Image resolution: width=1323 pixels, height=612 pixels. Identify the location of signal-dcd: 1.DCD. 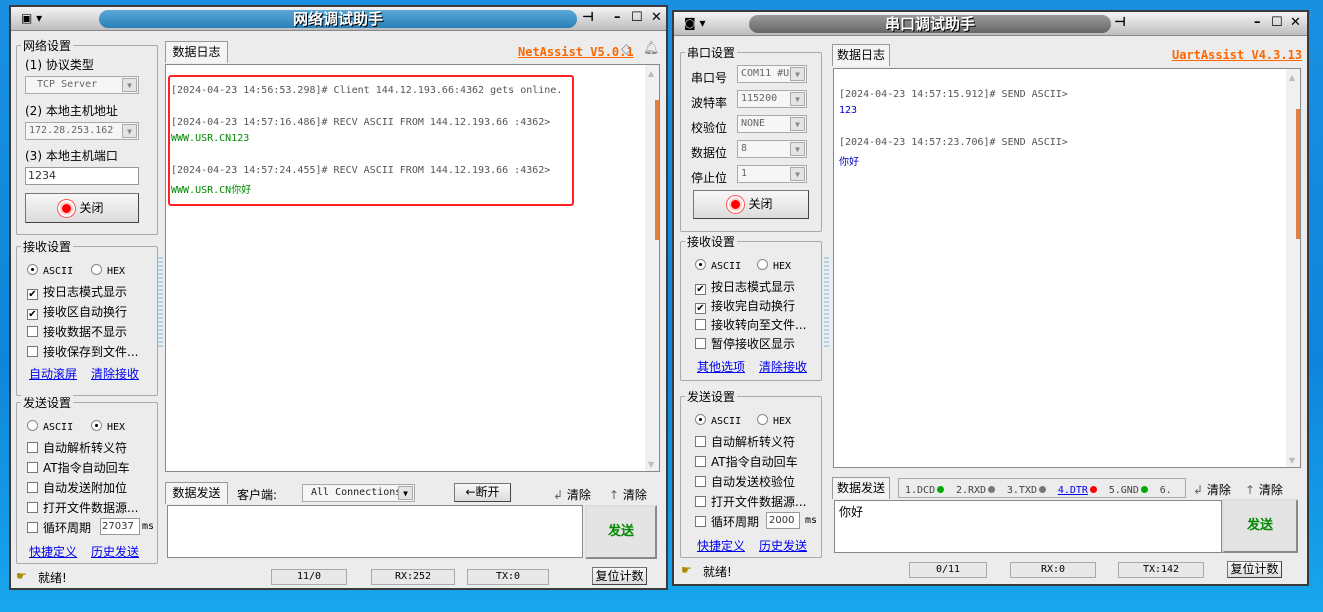
(925, 490).